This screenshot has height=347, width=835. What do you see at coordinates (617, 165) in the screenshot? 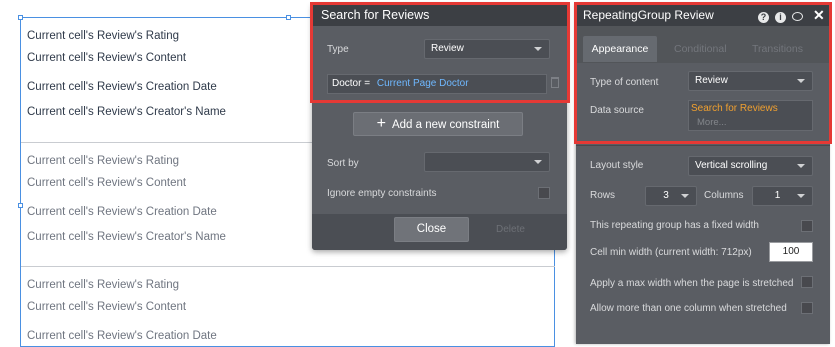
I see `layout-style-label: Layout style` at bounding box center [617, 165].